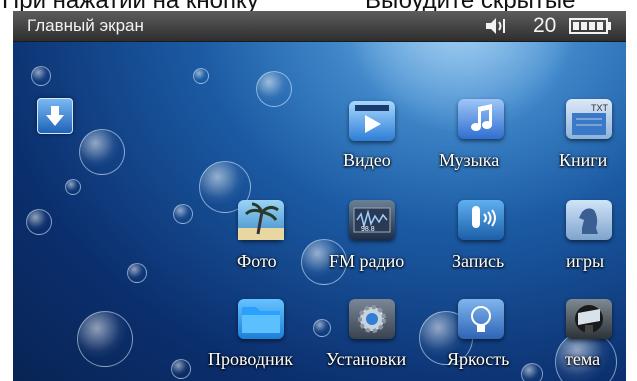 This screenshot has height=381, width=637. I want to click on app-label: Фото, so click(257, 261).